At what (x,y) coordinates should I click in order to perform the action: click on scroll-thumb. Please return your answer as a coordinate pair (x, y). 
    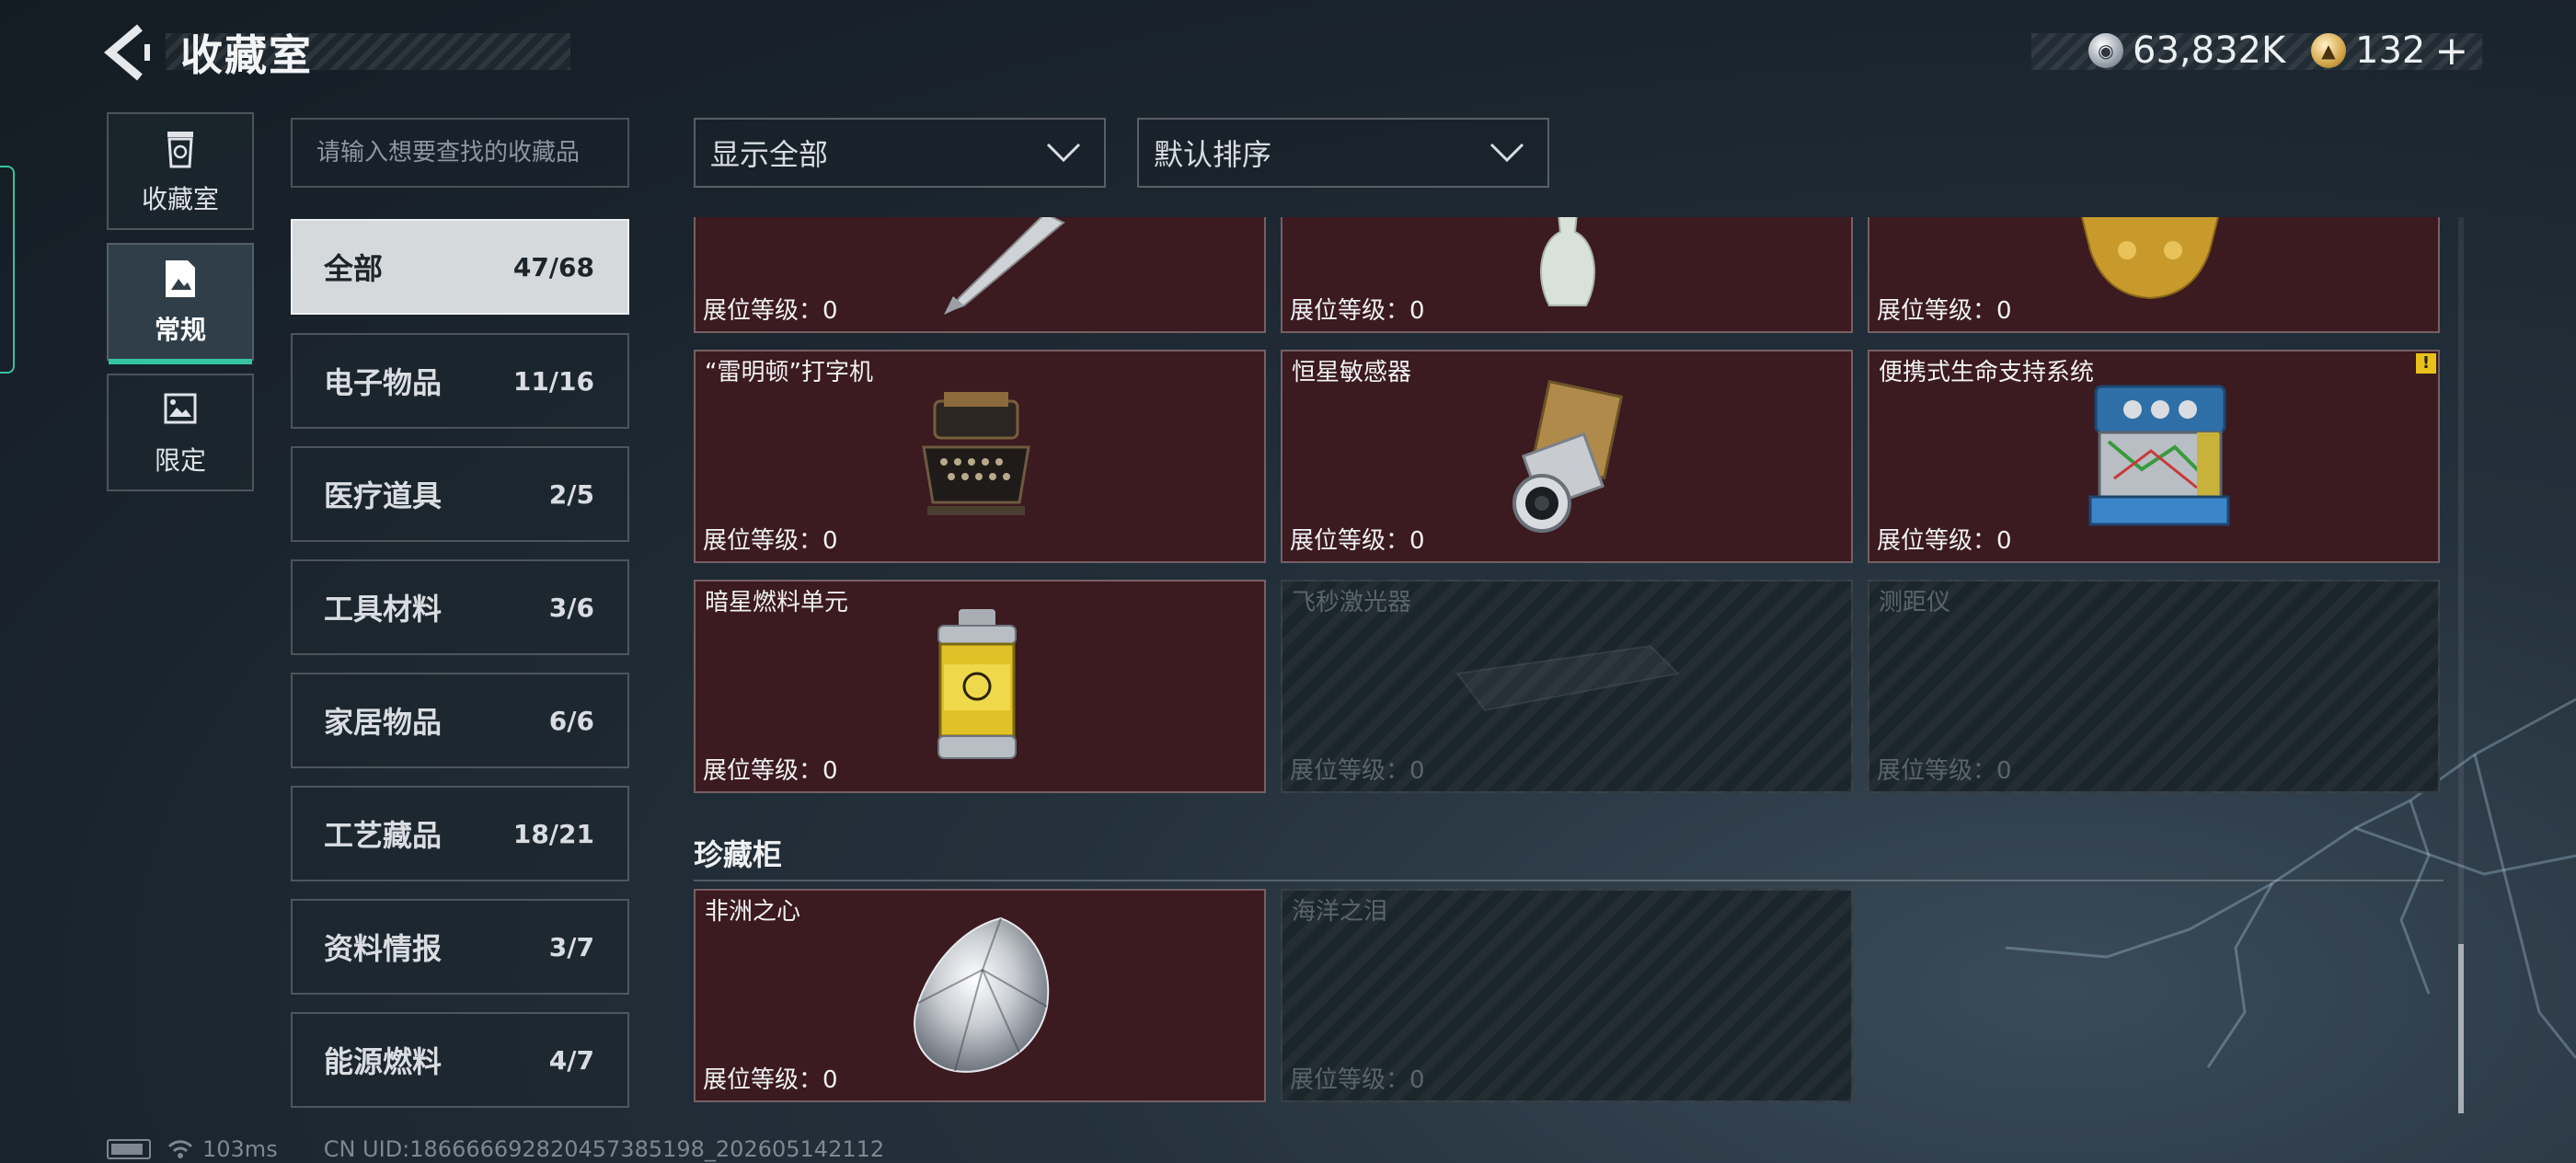
    Looking at the image, I should click on (2461, 1029).